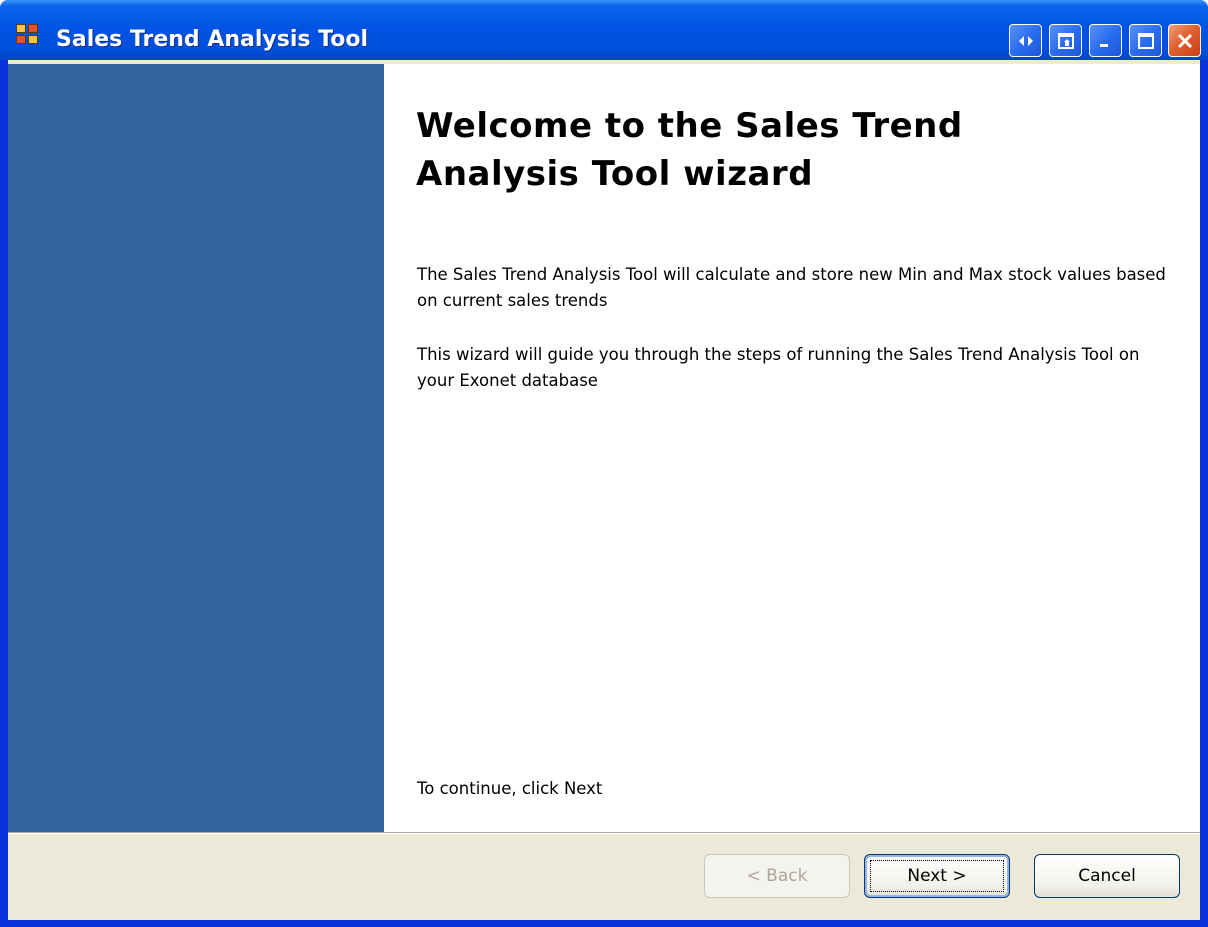  Describe the element at coordinates (604, 877) in the screenshot. I see `wizard-button-bar: < Back Next > Cancel` at that location.